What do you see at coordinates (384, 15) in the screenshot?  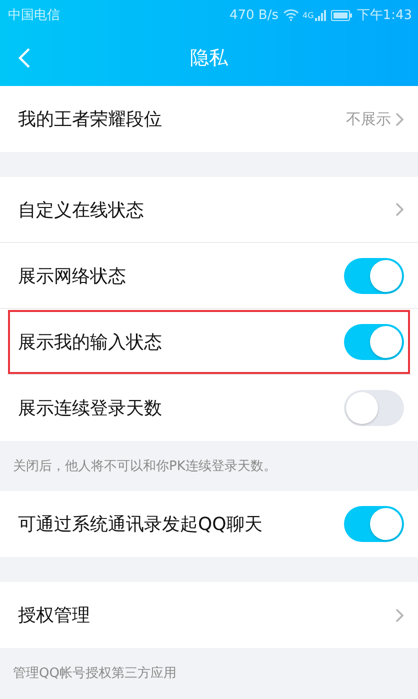 I see `clock-time: 下午1:43` at bounding box center [384, 15].